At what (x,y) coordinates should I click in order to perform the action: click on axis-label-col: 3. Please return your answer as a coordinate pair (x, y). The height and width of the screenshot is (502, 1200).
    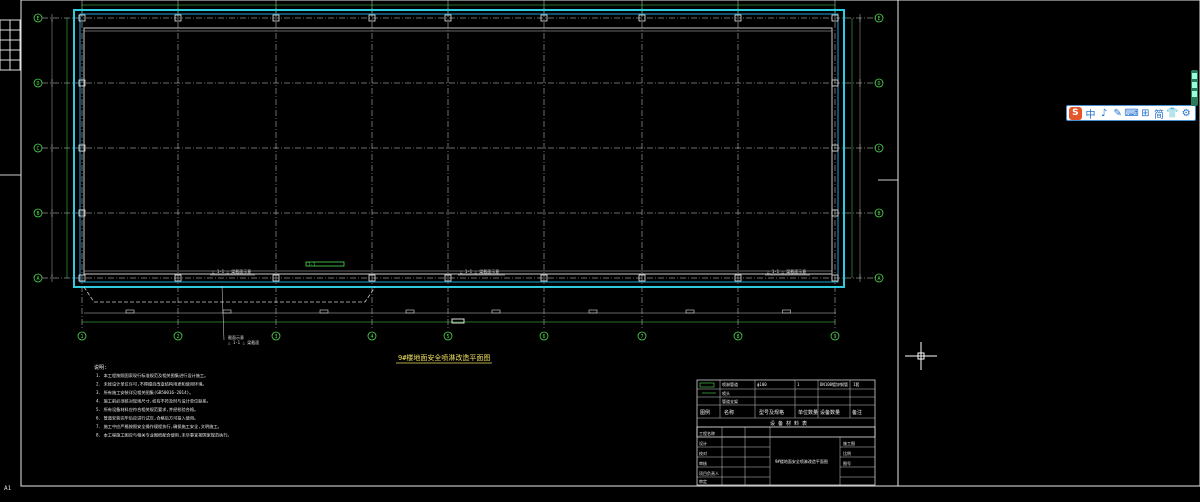
    Looking at the image, I should click on (275, 337).